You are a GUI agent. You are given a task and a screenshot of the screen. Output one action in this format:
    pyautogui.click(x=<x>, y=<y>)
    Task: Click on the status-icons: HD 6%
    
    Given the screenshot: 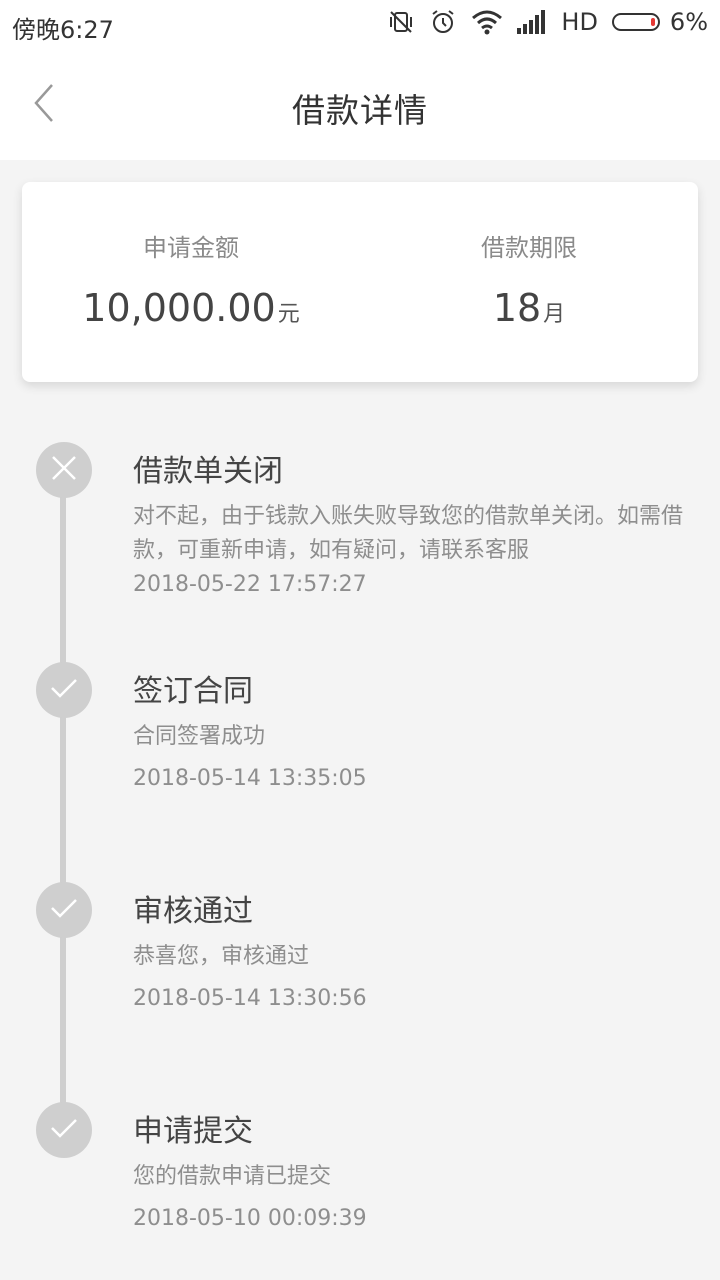 What is the action you would take?
    pyautogui.click(x=547, y=22)
    